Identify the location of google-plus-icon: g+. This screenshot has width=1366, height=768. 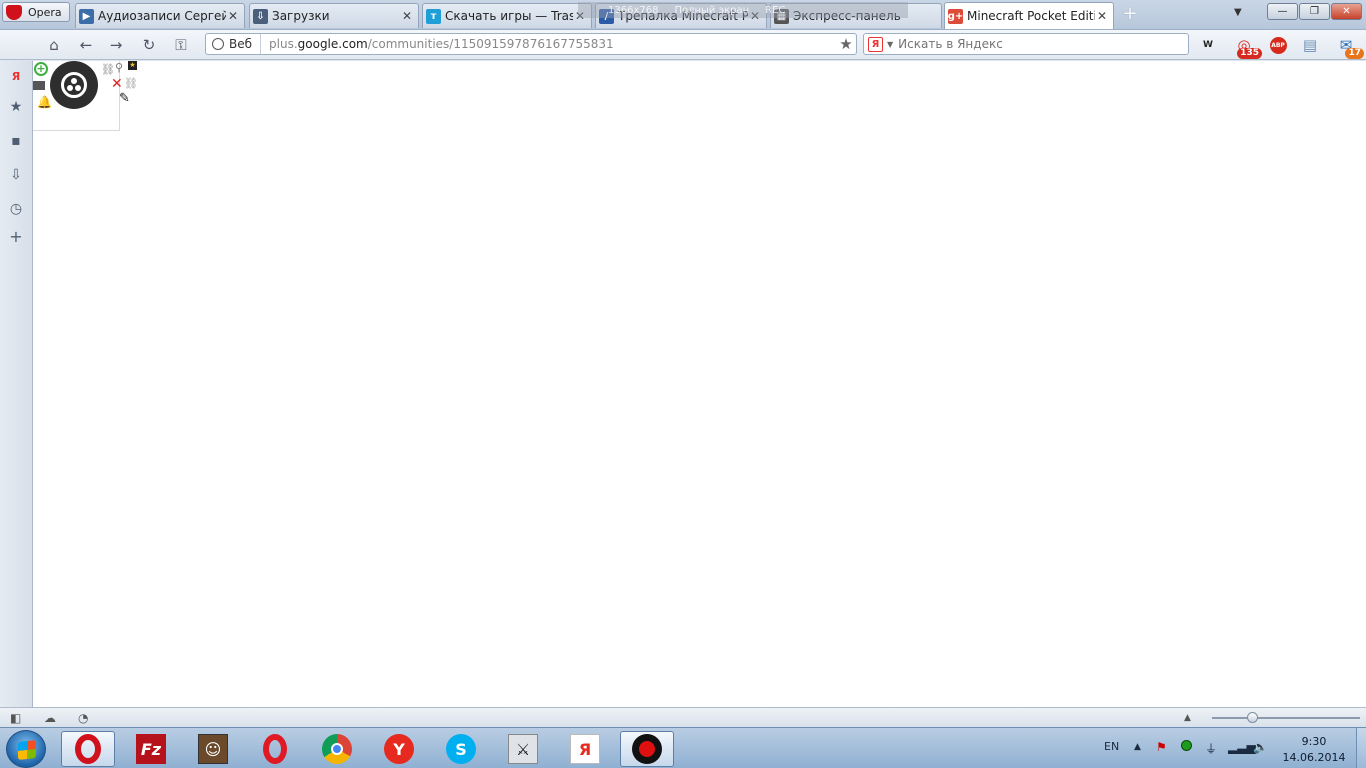
(955, 16).